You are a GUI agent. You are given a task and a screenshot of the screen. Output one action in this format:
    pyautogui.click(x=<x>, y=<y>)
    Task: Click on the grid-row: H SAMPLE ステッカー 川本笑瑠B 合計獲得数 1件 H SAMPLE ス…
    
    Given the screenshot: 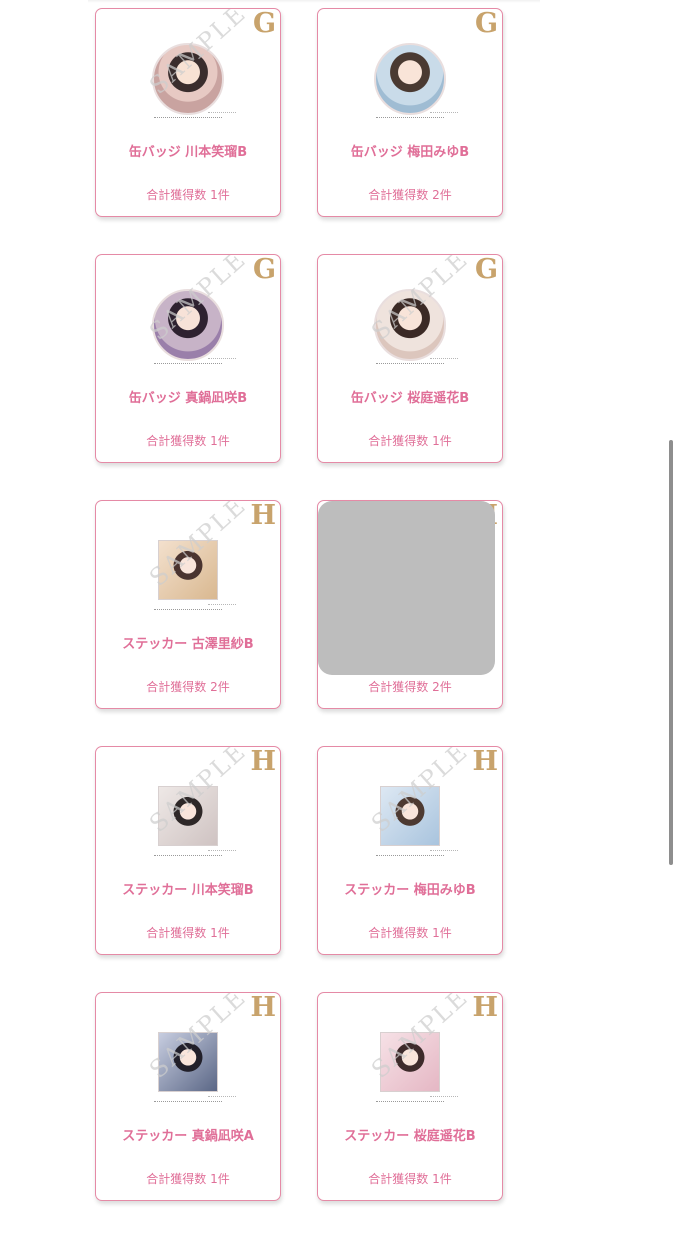 What is the action you would take?
    pyautogui.click(x=301, y=850)
    